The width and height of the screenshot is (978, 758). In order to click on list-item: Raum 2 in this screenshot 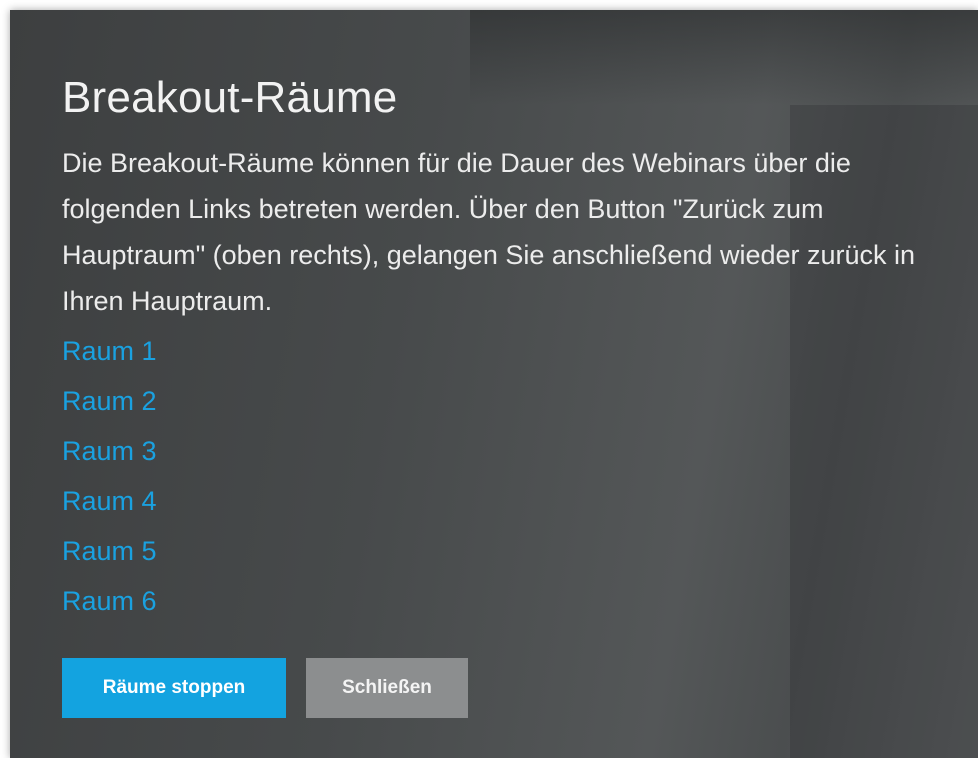, I will do `click(507, 401)`.